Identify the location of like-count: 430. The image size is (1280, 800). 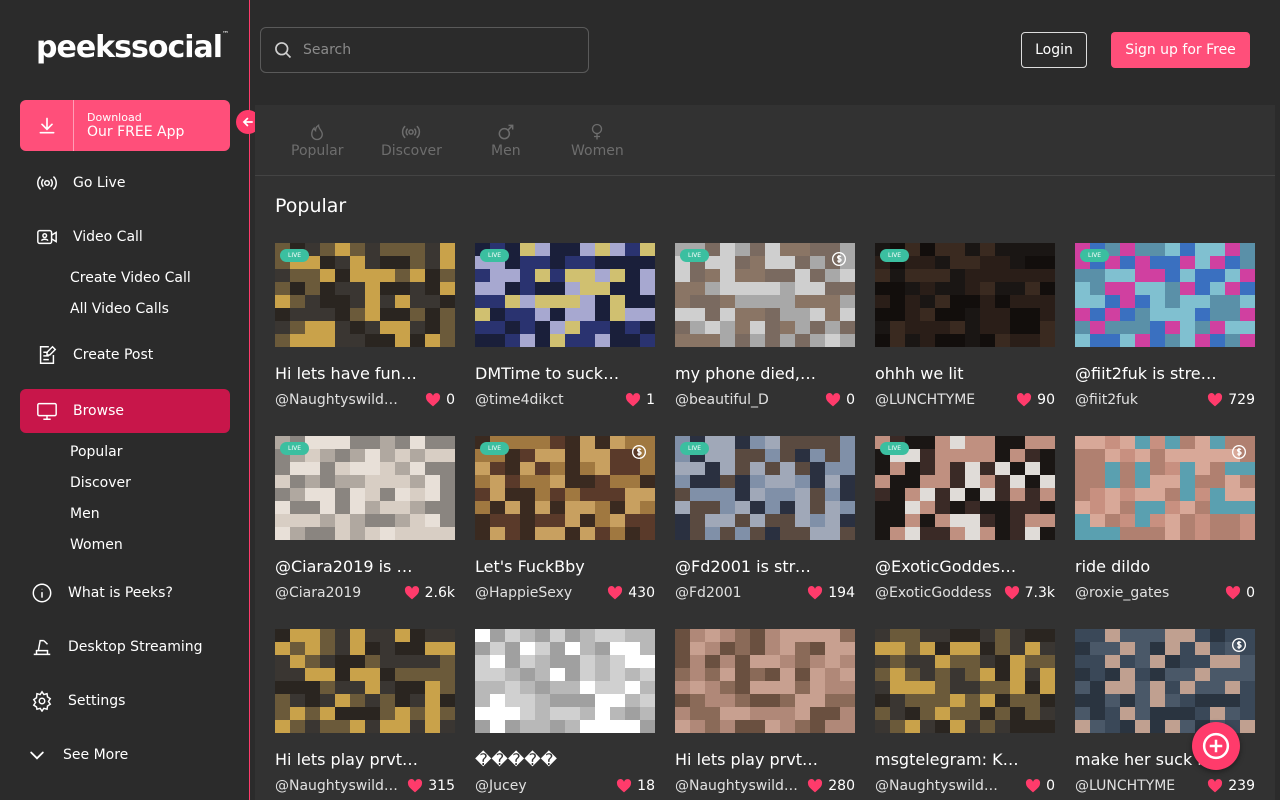
(631, 593).